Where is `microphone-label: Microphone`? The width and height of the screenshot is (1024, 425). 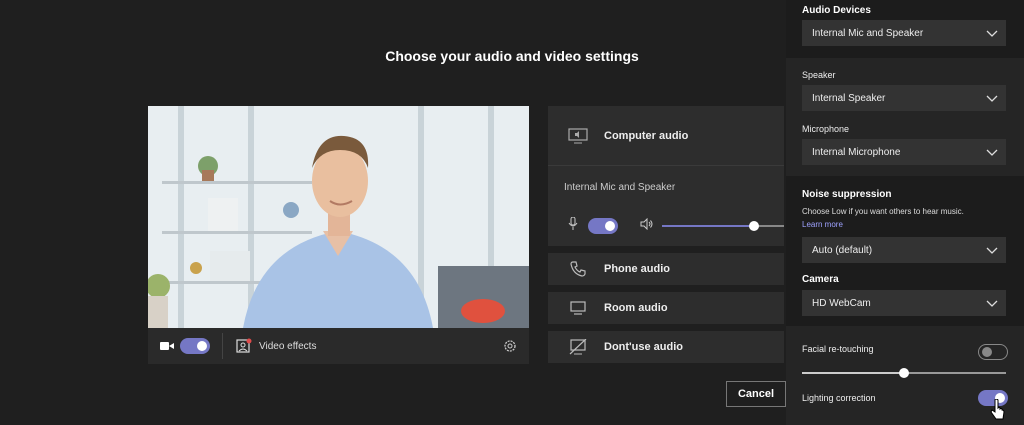
microphone-label: Microphone is located at coordinates (826, 129).